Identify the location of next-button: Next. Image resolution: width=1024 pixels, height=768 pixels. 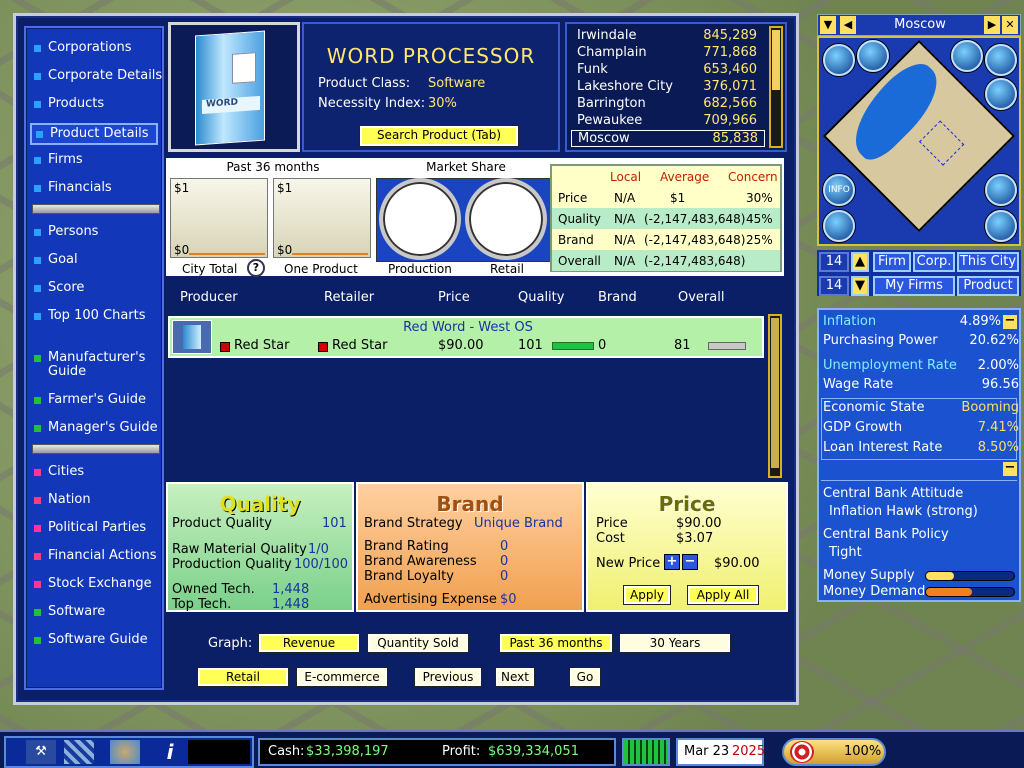
(515, 677).